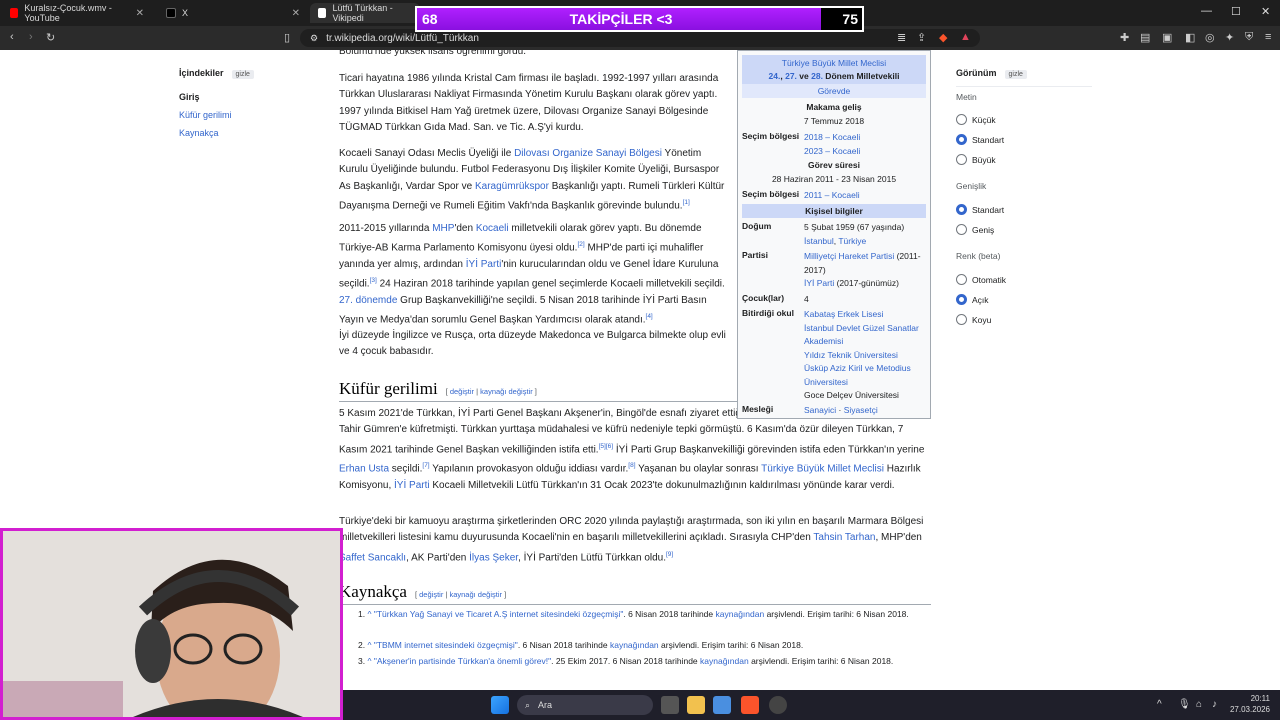  Describe the element at coordinates (649, 316) in the screenshot. I see `citation: [4]` at that location.